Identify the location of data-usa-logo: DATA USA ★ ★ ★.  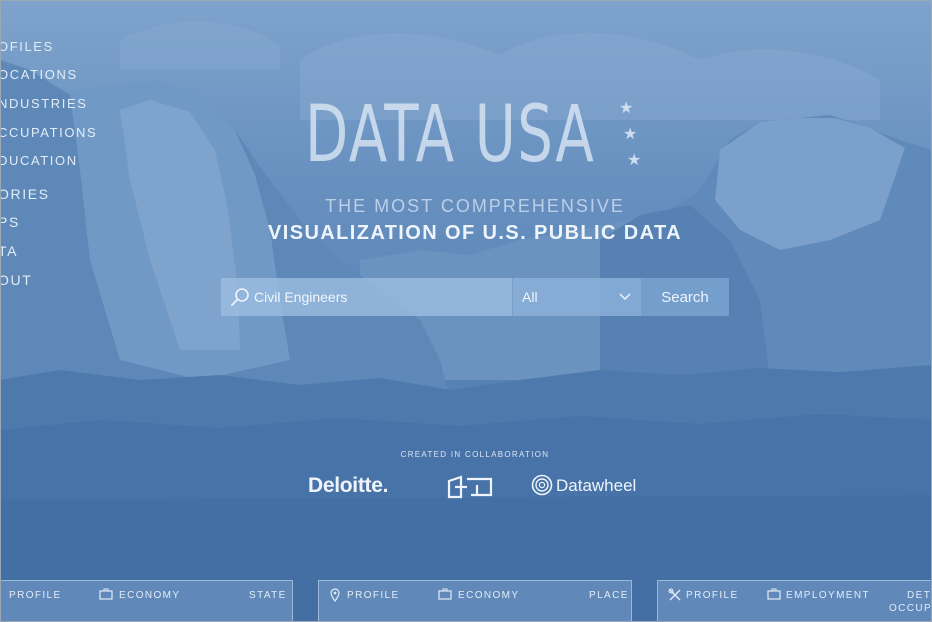
(475, 138).